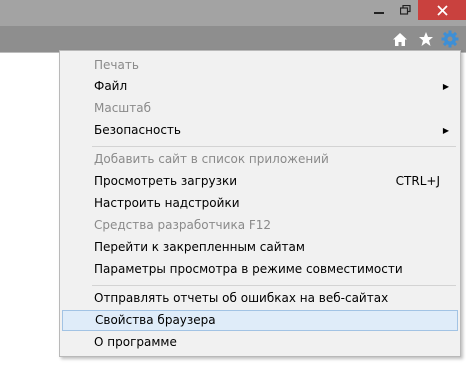  Describe the element at coordinates (260, 86) in the screenshot. I see `menu-item-file: Файл ▶` at that location.